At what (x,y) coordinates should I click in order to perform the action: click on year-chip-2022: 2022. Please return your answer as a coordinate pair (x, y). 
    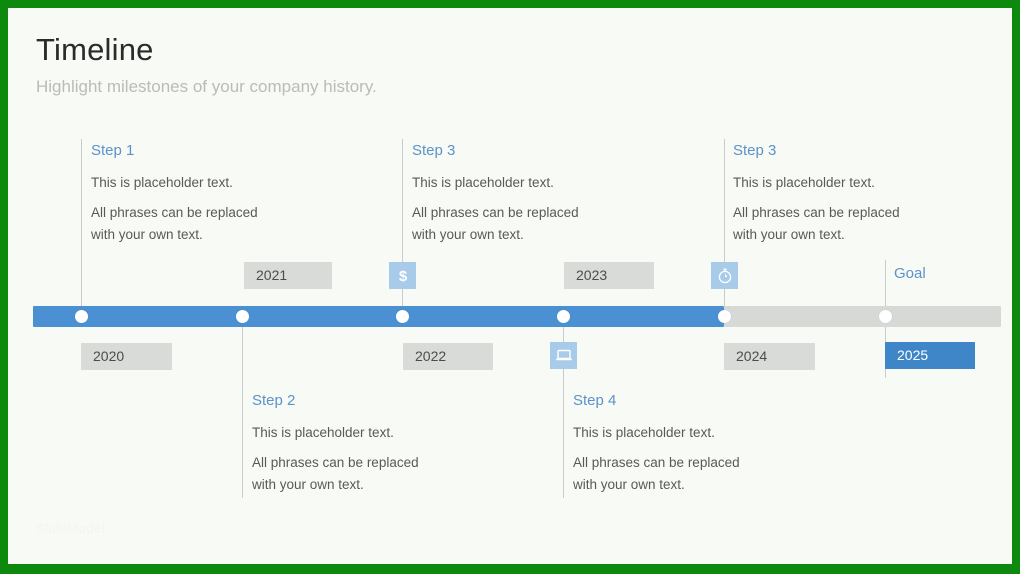
    Looking at the image, I should click on (448, 356).